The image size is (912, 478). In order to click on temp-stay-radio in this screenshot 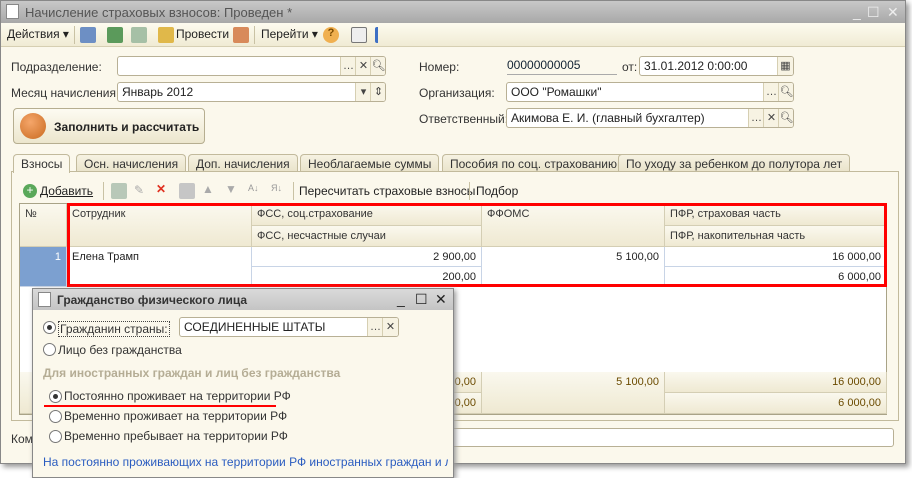, I will do `click(55, 436)`.